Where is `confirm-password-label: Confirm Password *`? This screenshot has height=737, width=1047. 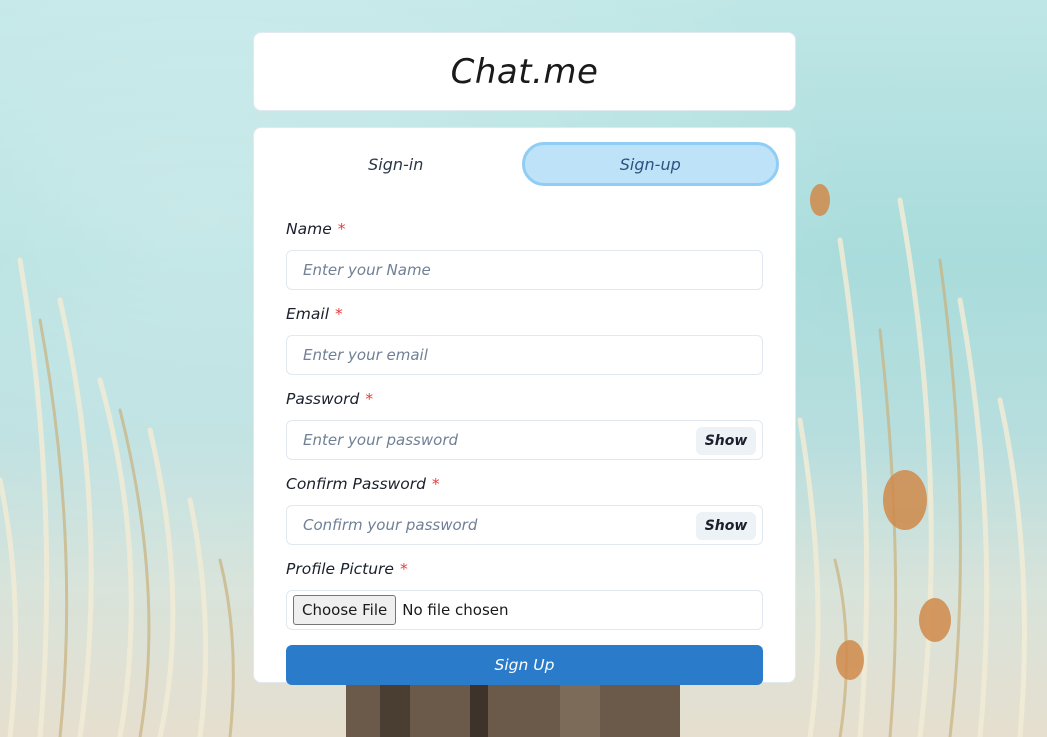
confirm-password-label: Confirm Password * is located at coordinates (524, 484).